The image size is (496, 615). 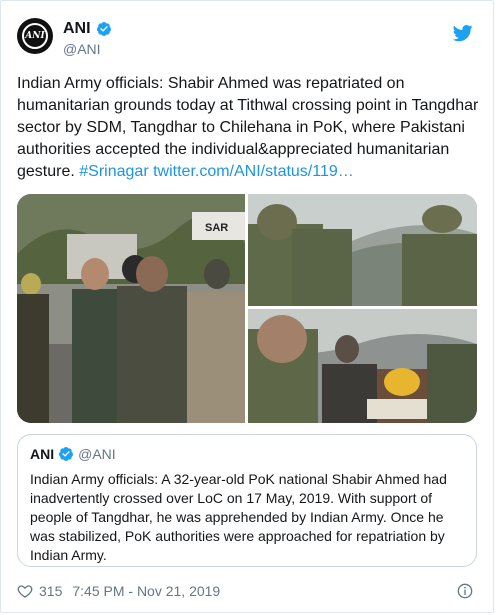 What do you see at coordinates (362, 366) in the screenshot?
I see `photo-bottom-right` at bounding box center [362, 366].